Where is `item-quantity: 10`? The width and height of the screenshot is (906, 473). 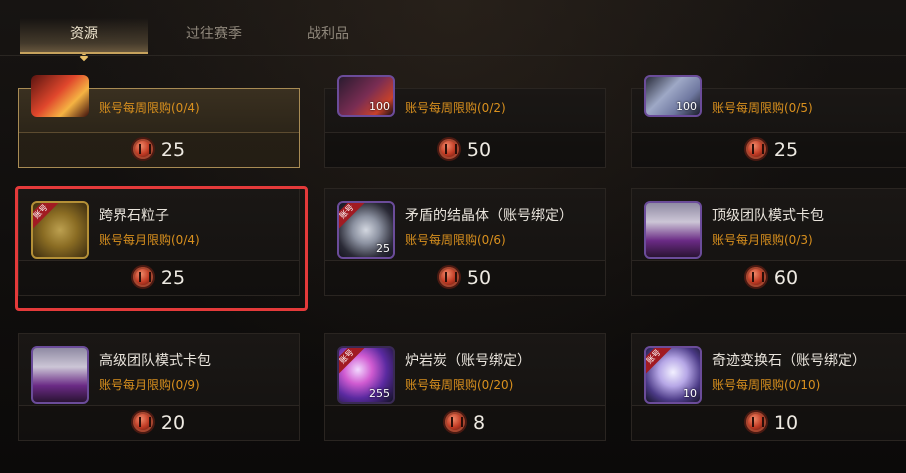
item-quantity: 10 is located at coordinates (690, 393).